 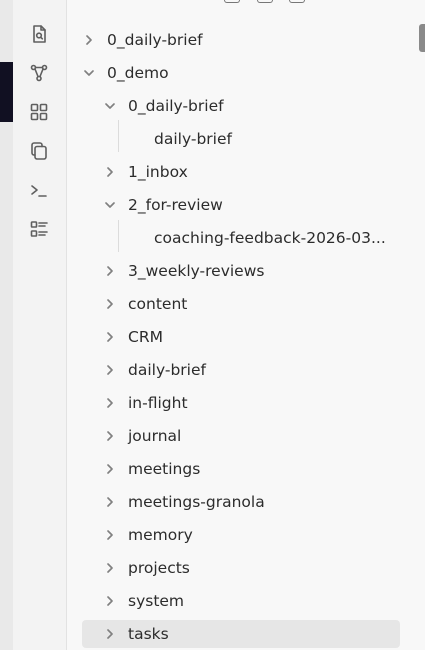 I want to click on tree-folder-3_weekly-reviews: 3_weekly-reviews, so click(x=263, y=271).